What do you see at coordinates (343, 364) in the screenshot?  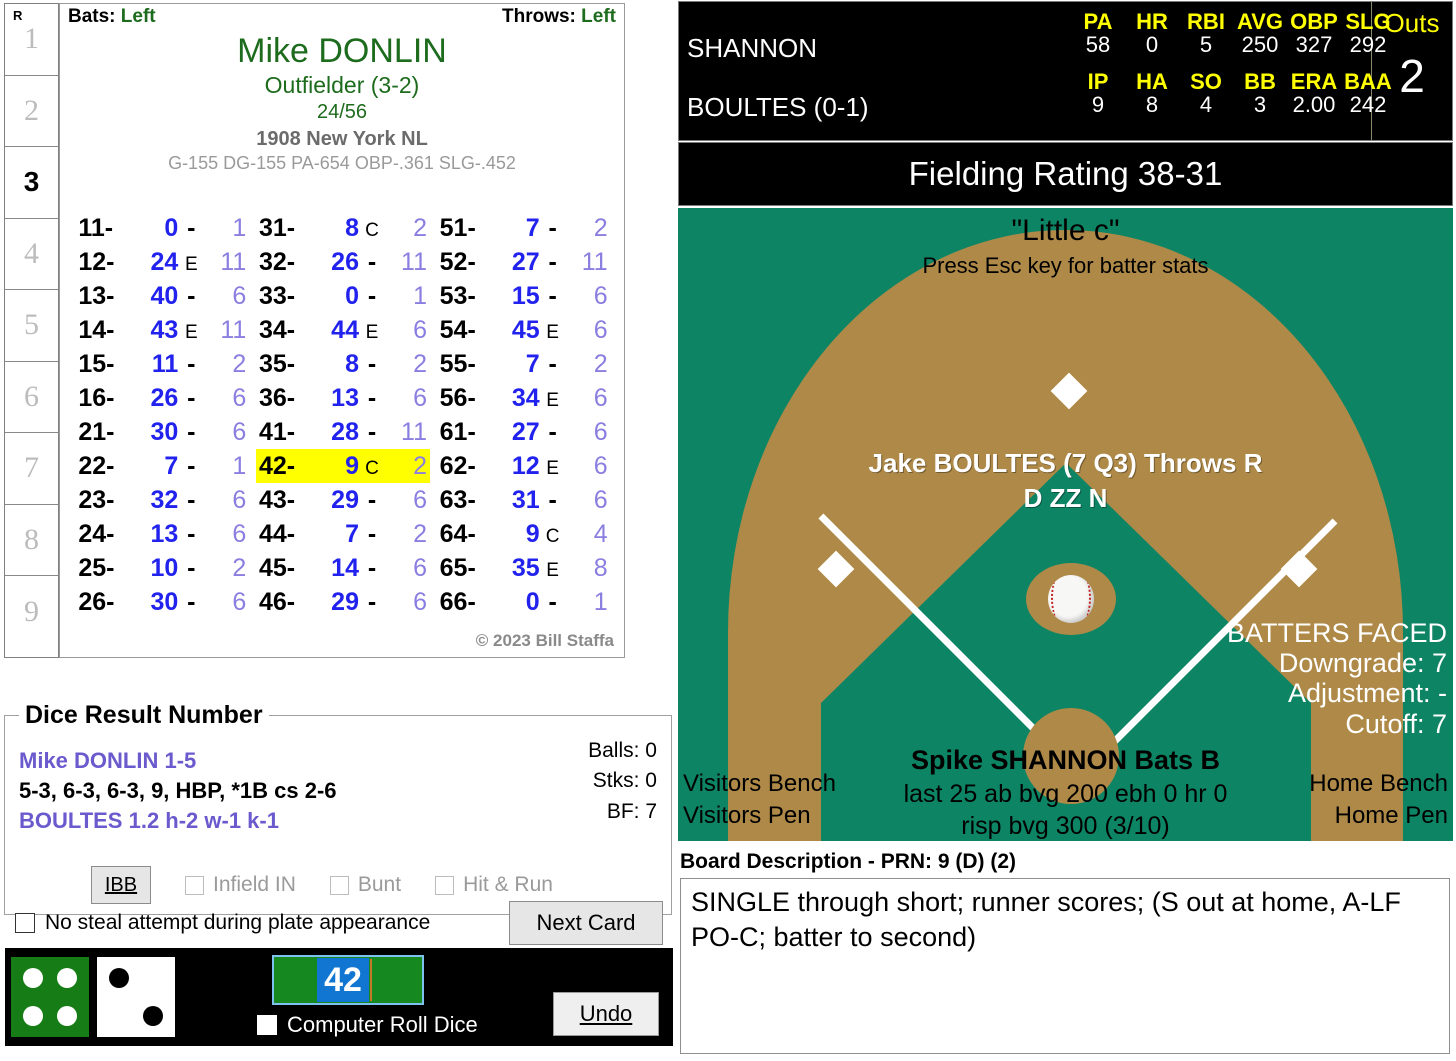 I see `result-row-35: 35- 8- 2` at bounding box center [343, 364].